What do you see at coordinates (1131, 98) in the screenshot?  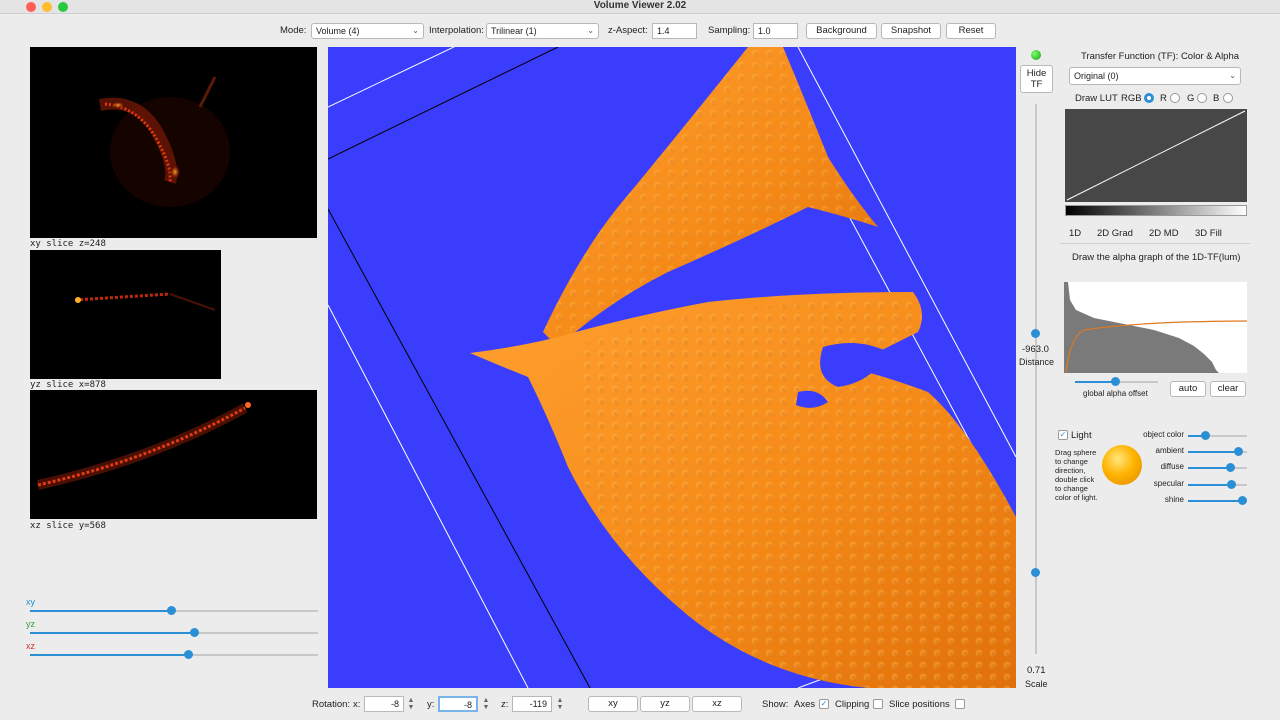 I see `rgb-label: RGB` at bounding box center [1131, 98].